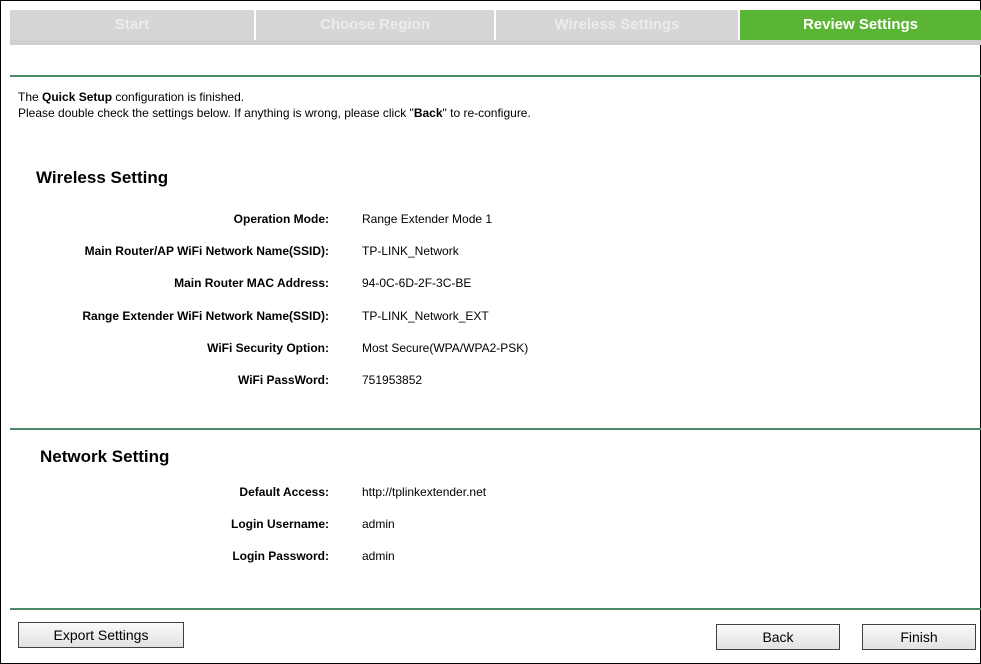  Describe the element at coordinates (30, 97) in the screenshot. I see `intro-text: The` at that location.